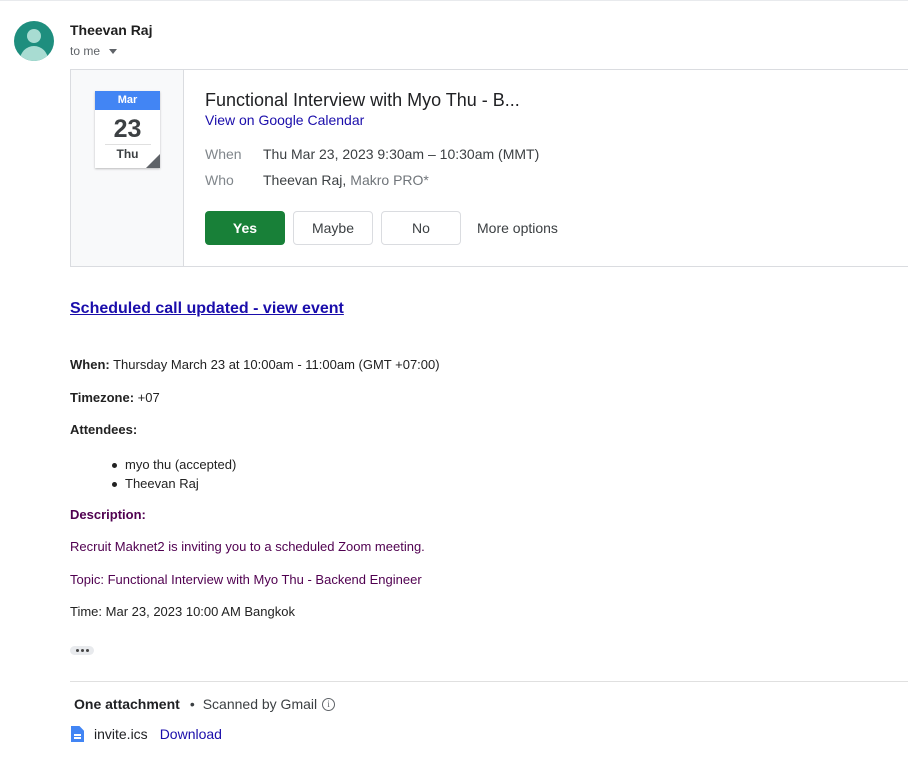  Describe the element at coordinates (223, 154) in the screenshot. I see `when-label: When` at that location.